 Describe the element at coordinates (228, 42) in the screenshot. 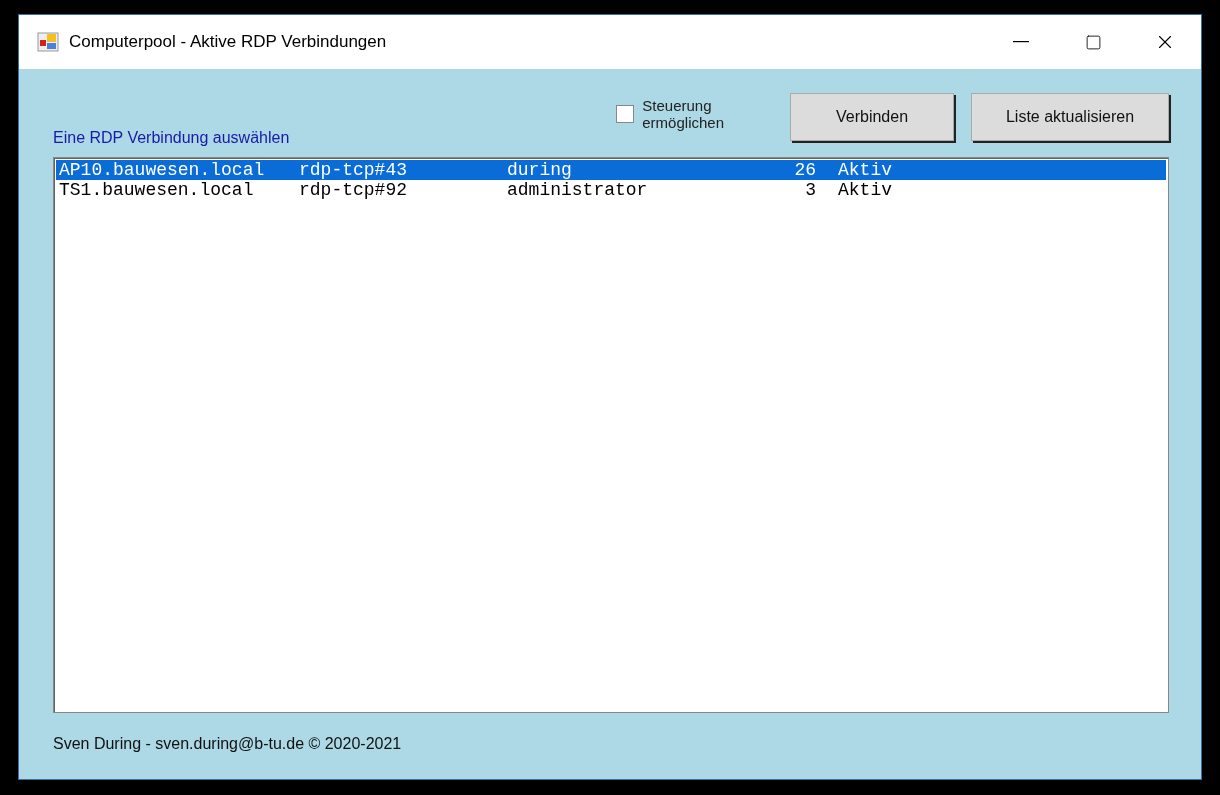

I see `window-title: Computerpool - Aktive RDP Verbindungen` at that location.